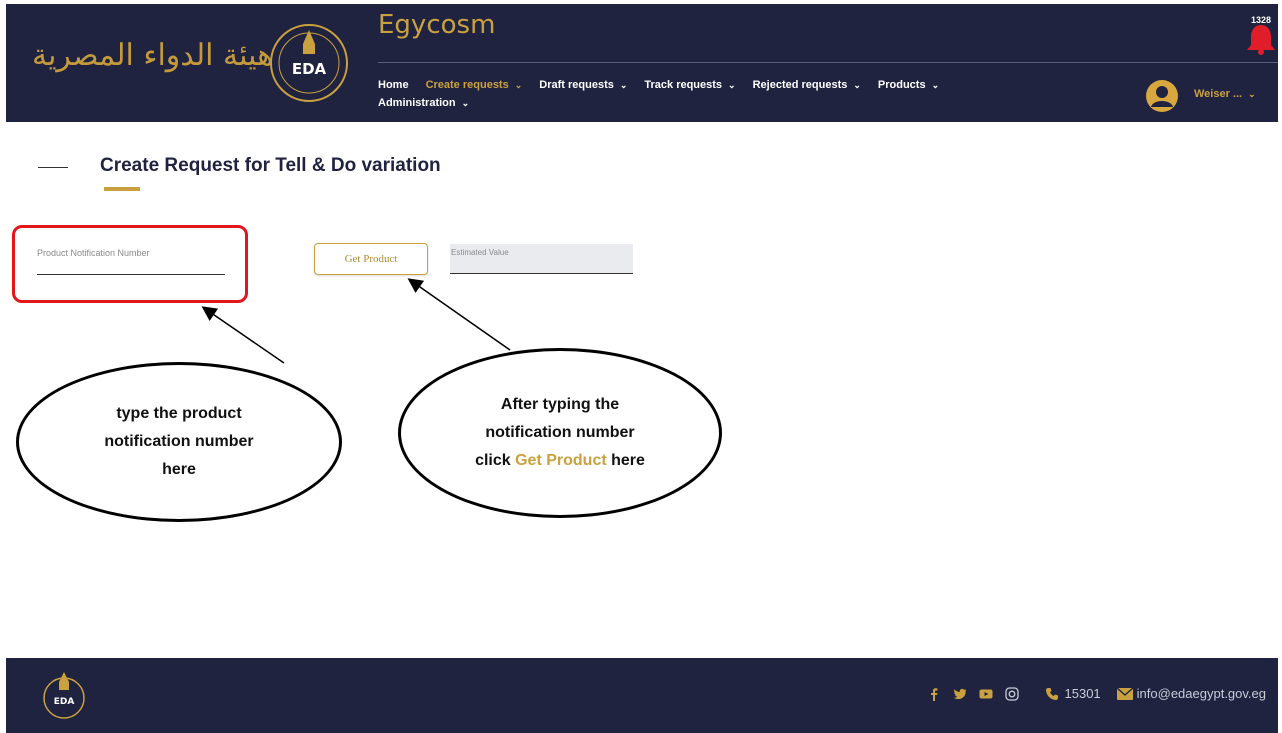 The width and height of the screenshot is (1282, 733). Describe the element at coordinates (576, 85) in the screenshot. I see `nav-label: Draft requests` at that location.